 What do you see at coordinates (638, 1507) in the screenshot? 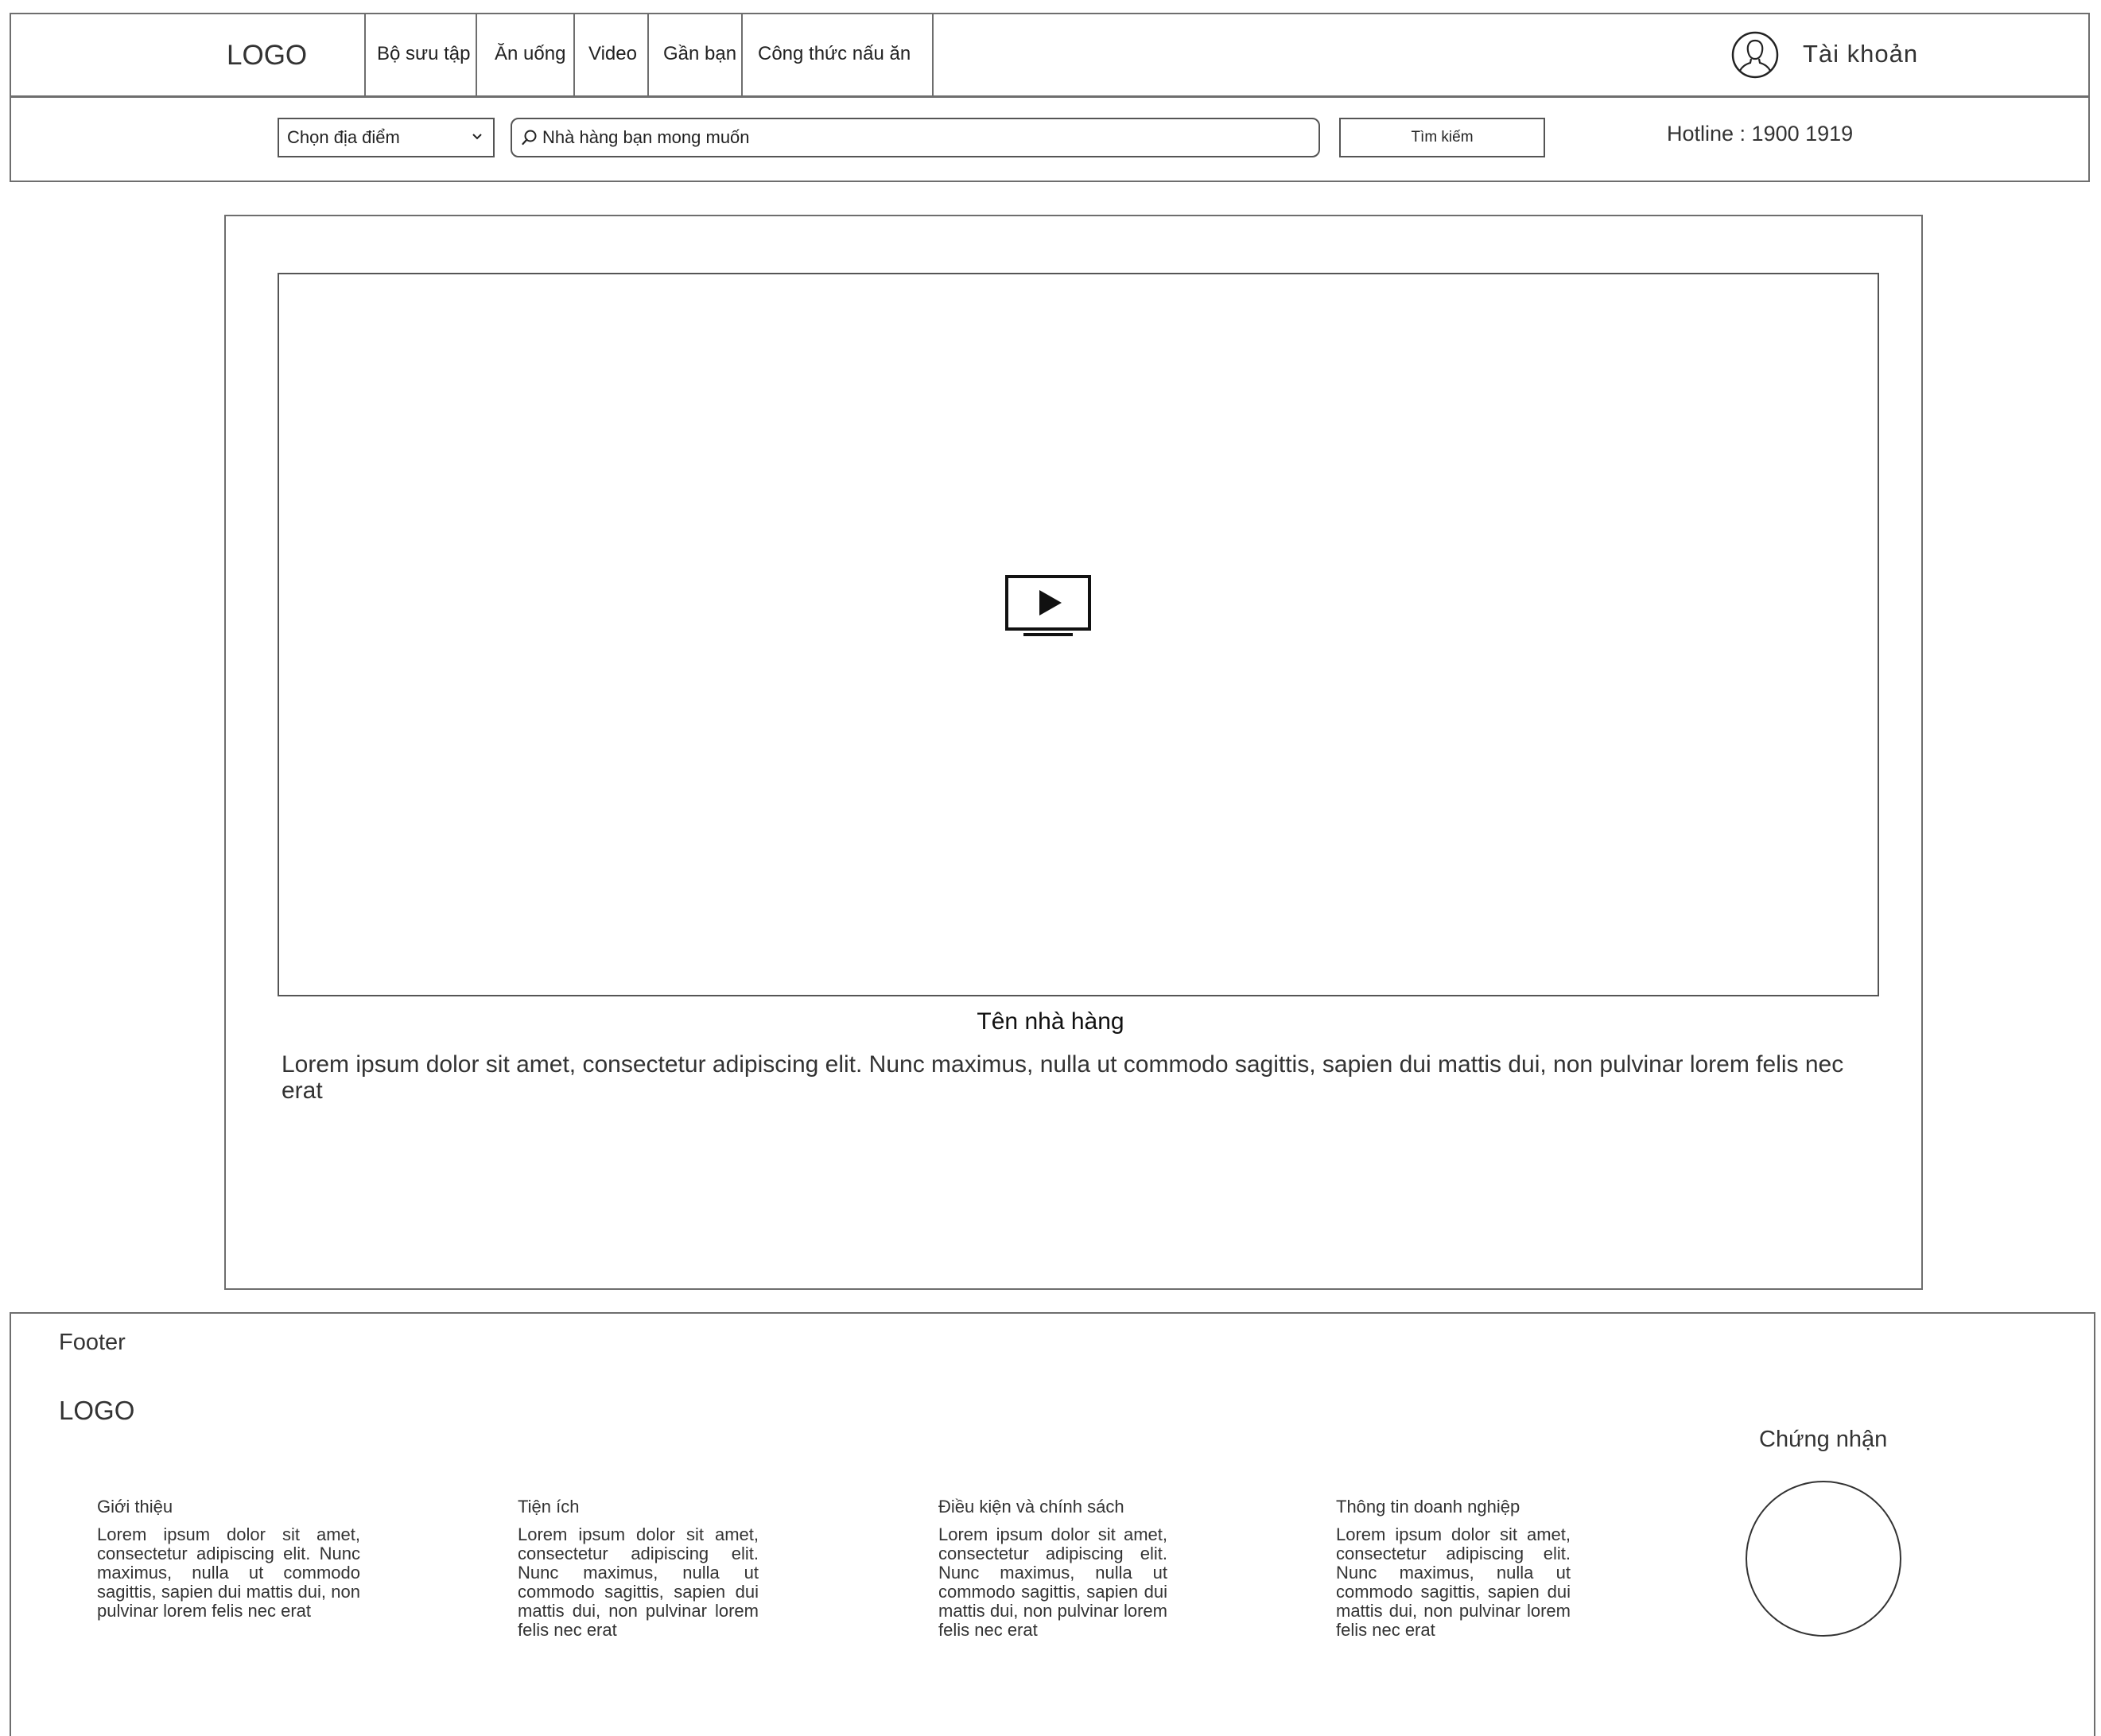
I see `footer-column-heading: Tiện ích` at bounding box center [638, 1507].